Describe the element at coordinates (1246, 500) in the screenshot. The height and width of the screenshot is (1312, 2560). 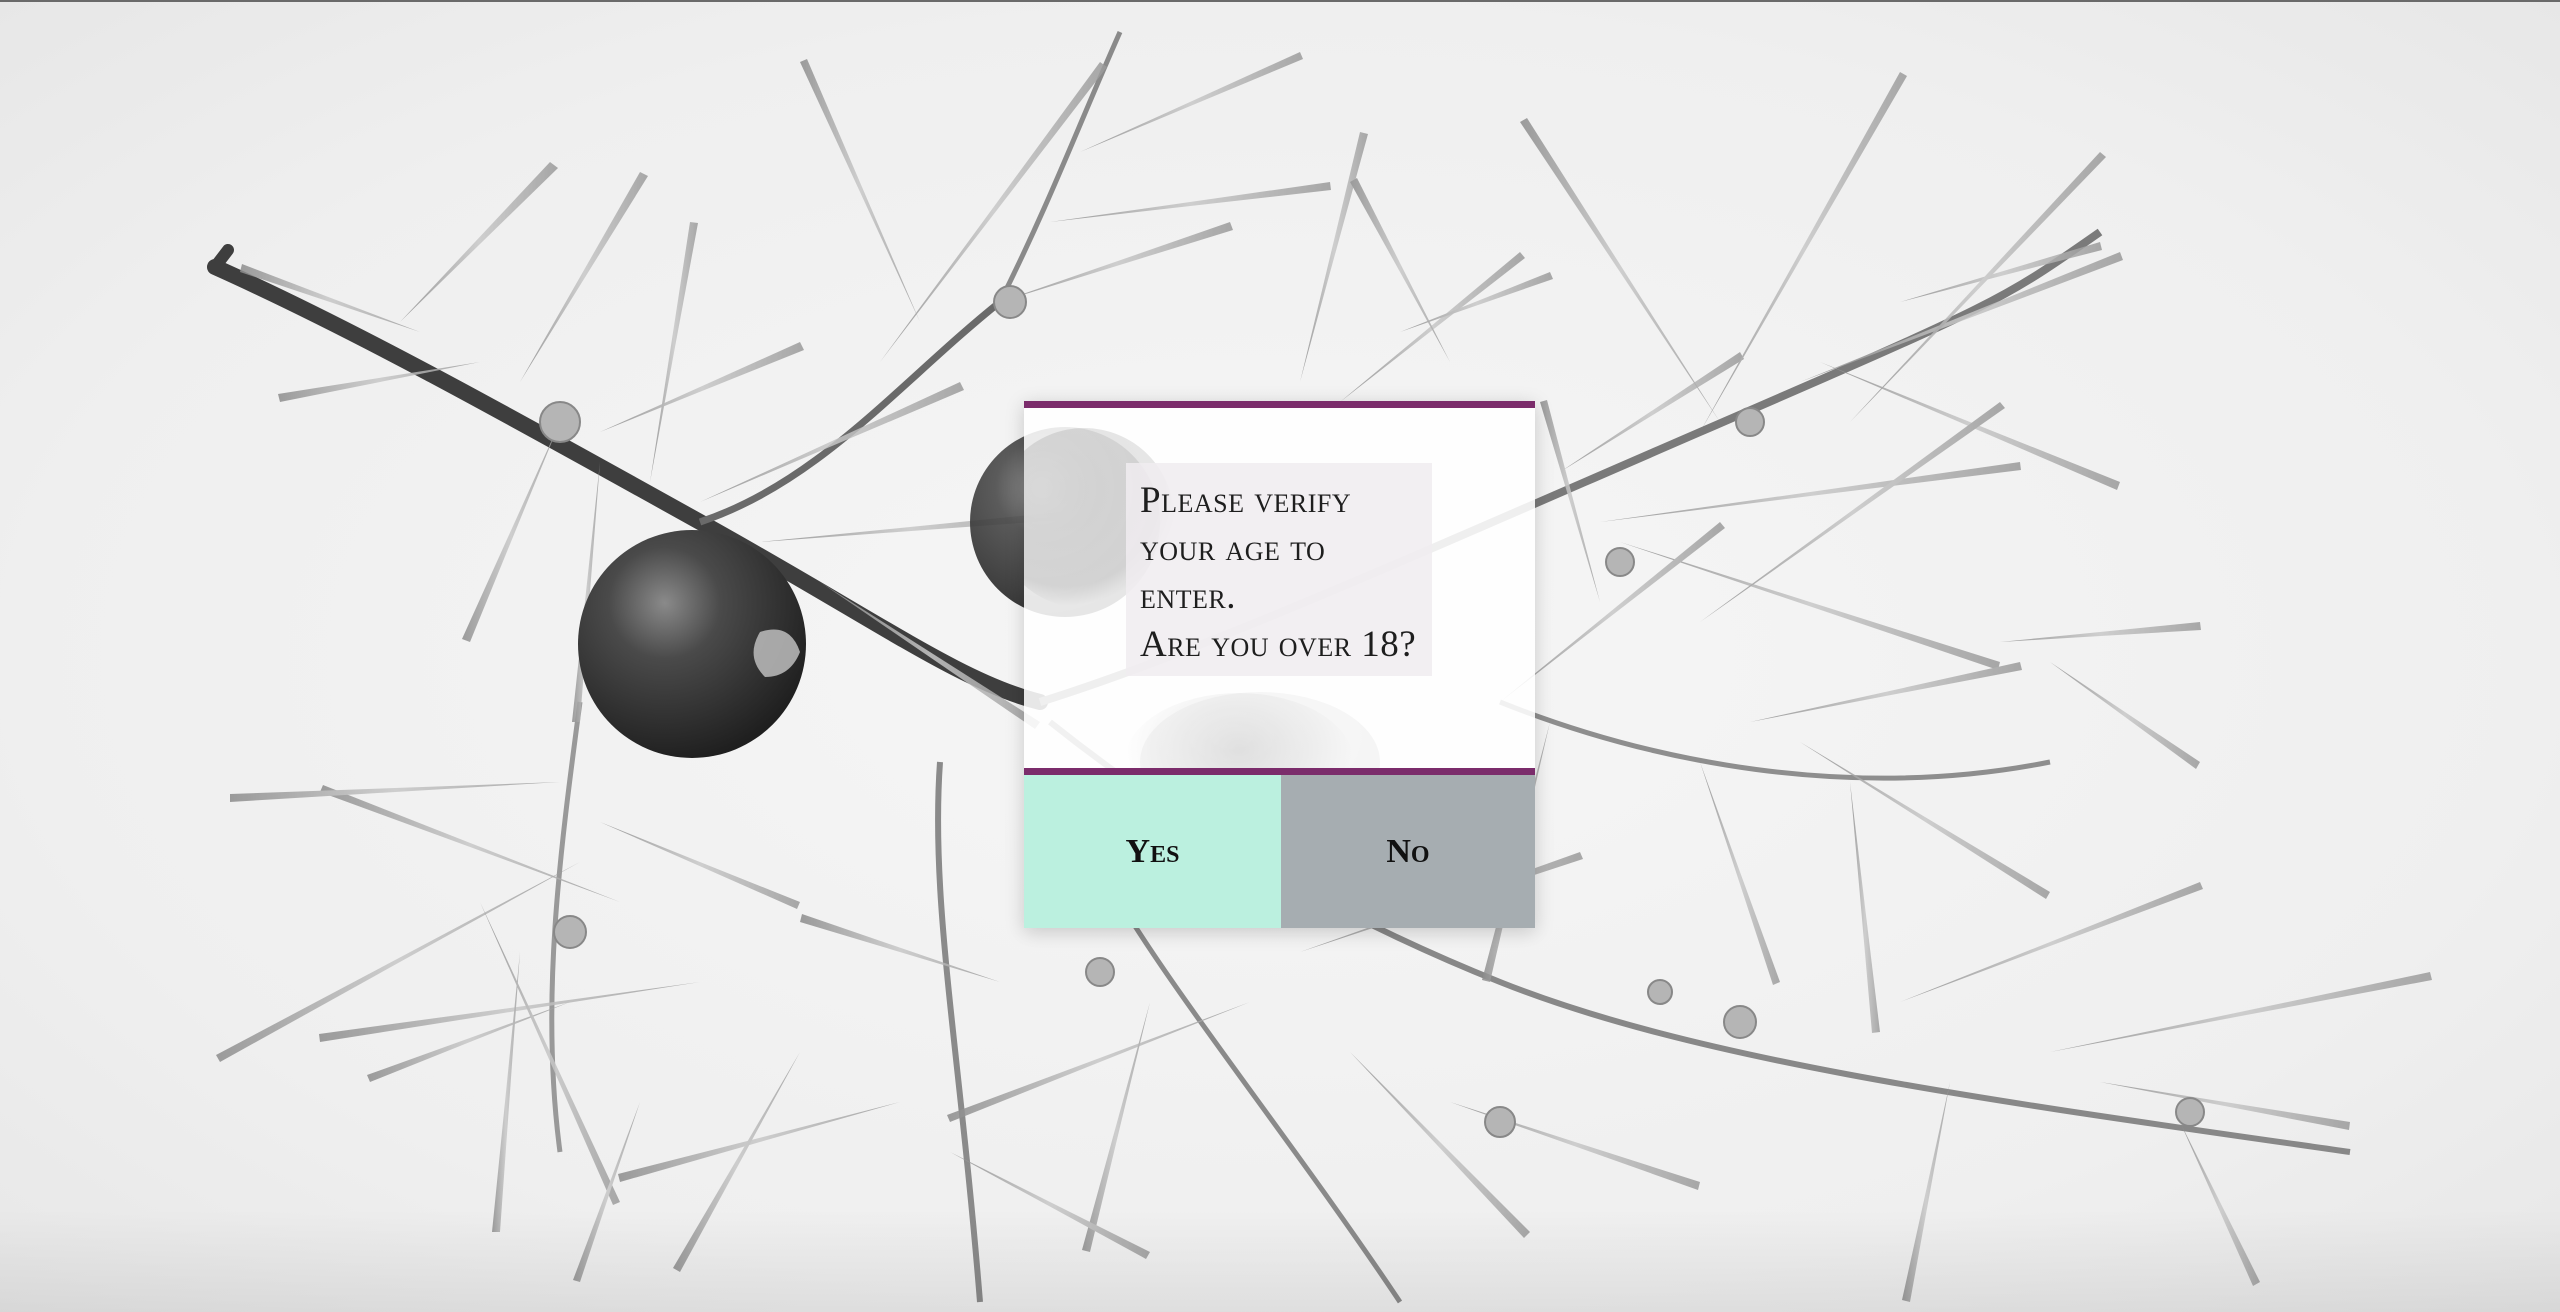
I see `age-prompt-line: Please verify` at that location.